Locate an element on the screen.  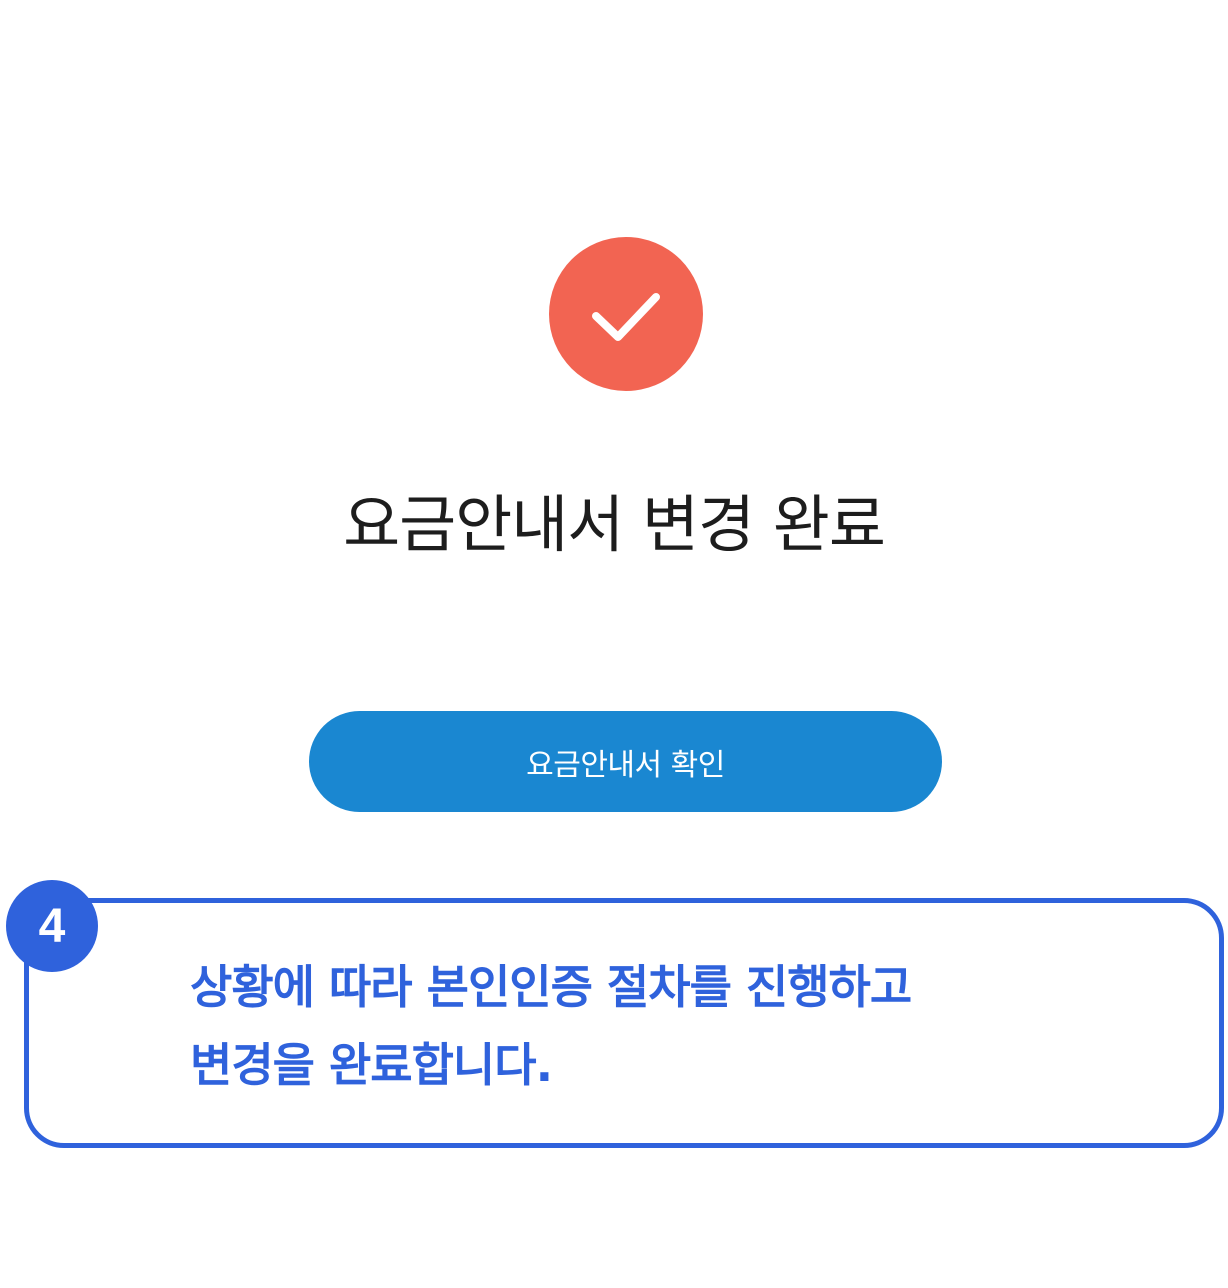
confirm-bill-button: 요금안내서 확인 is located at coordinates (625, 761).